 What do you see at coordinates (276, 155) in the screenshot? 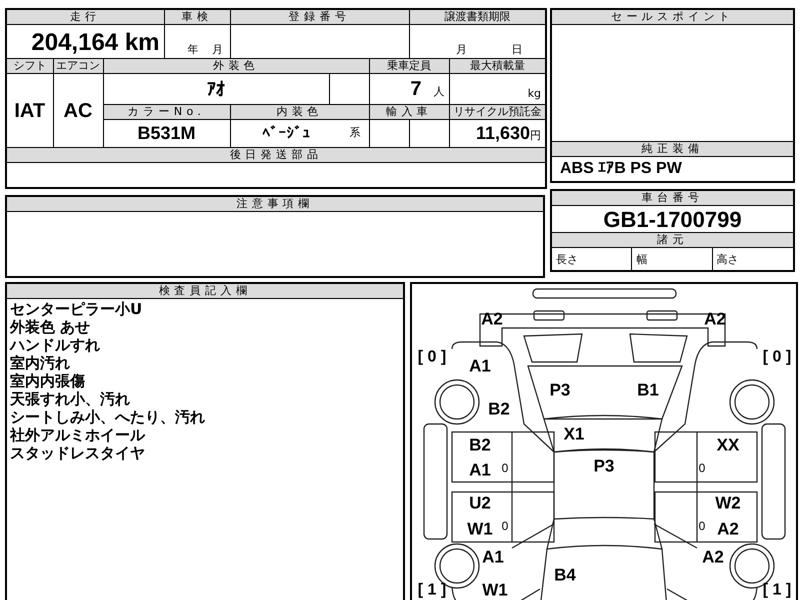
I see `column-header: 後日発送部品` at bounding box center [276, 155].